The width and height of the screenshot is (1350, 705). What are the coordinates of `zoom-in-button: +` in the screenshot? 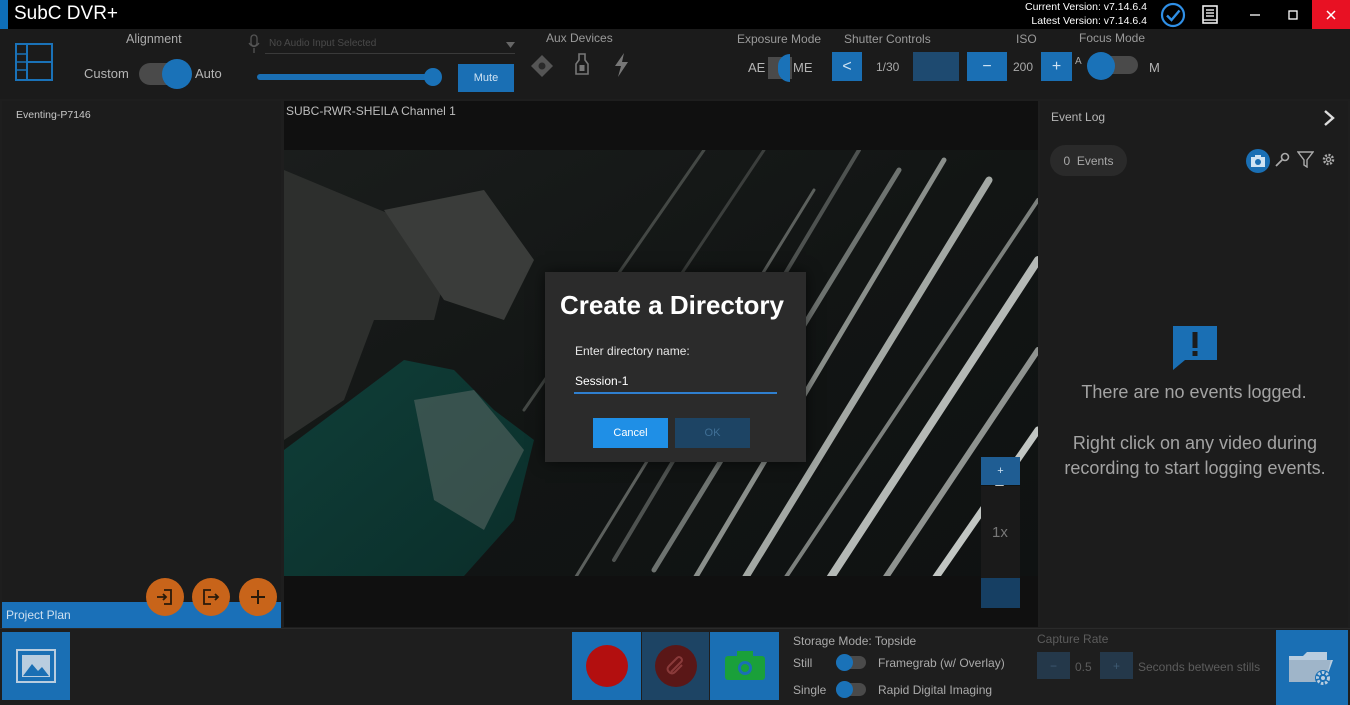 It's located at (1000, 471).